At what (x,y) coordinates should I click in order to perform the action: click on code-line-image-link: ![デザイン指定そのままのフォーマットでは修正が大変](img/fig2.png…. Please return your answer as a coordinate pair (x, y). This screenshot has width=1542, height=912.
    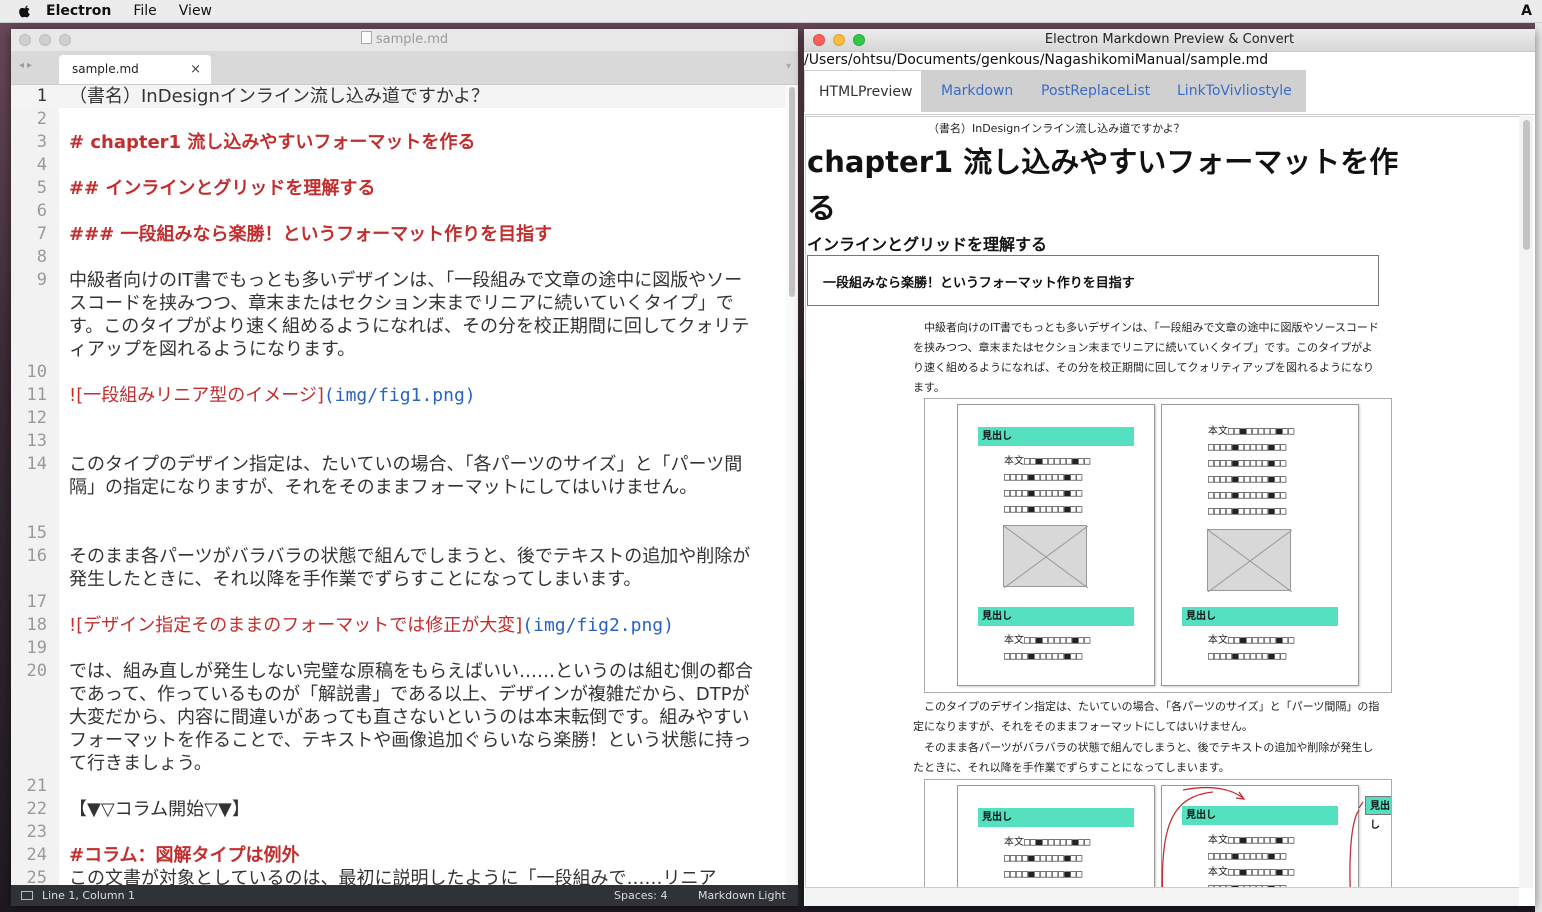
    Looking at the image, I should click on (414, 625).